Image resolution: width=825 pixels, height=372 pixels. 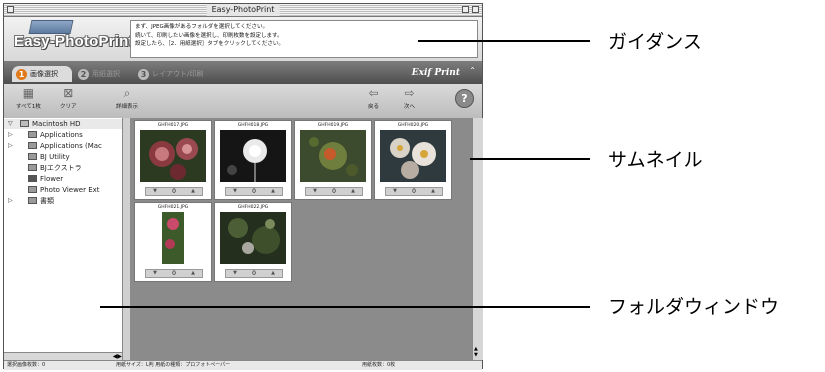 What do you see at coordinates (178, 74) in the screenshot?
I see `tab-label: レイアウト/印刷` at bounding box center [178, 74].